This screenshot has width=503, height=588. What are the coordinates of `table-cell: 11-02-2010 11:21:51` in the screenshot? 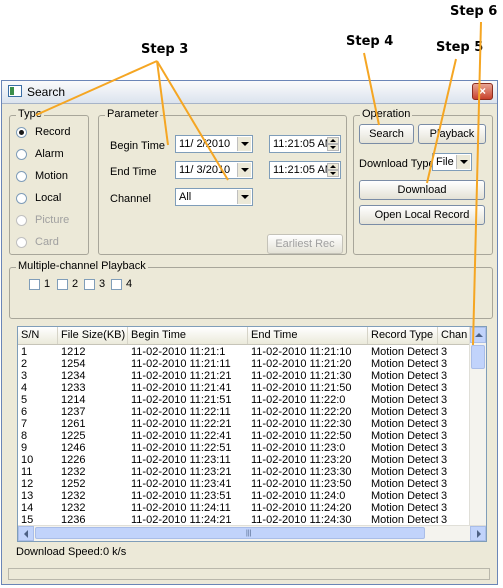 It's located at (181, 400).